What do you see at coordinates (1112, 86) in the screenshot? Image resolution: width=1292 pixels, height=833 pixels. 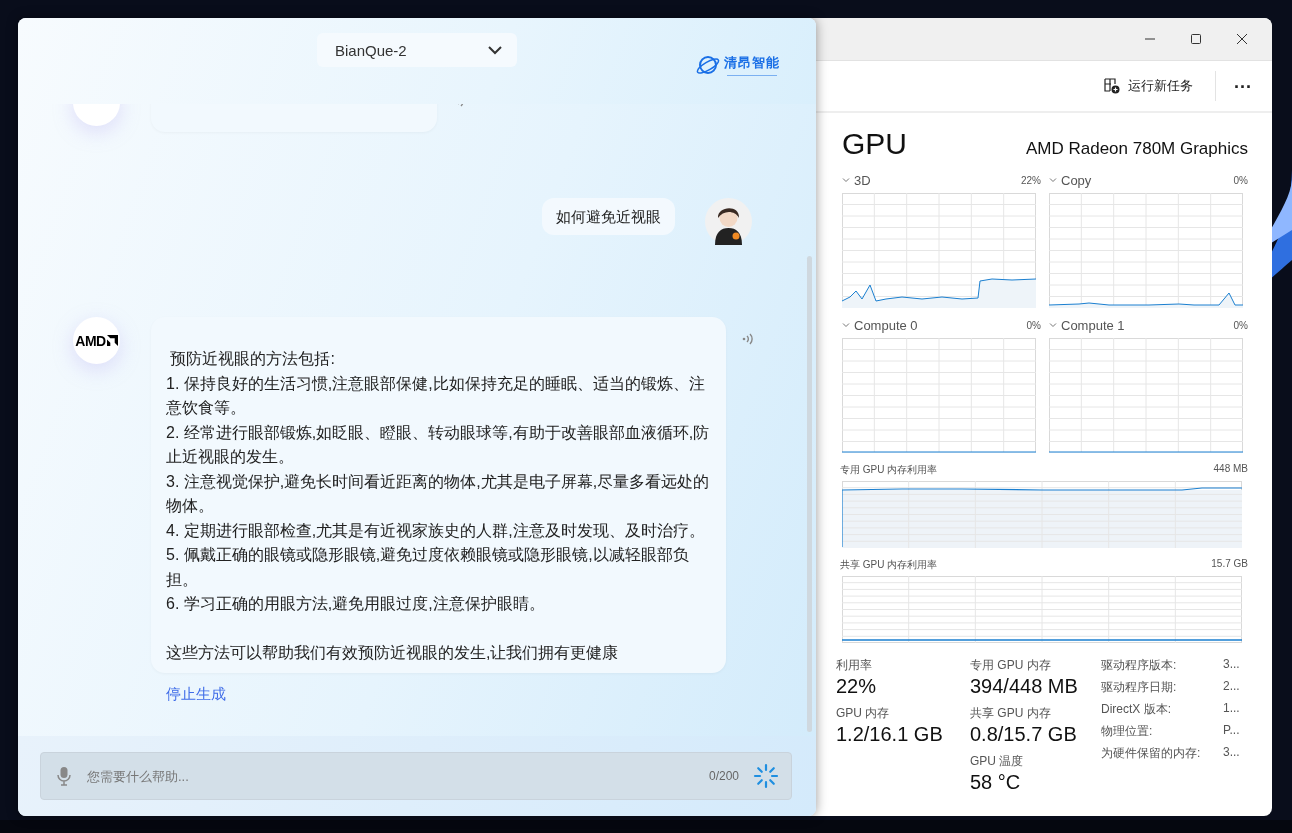 I see `window-add-icon` at bounding box center [1112, 86].